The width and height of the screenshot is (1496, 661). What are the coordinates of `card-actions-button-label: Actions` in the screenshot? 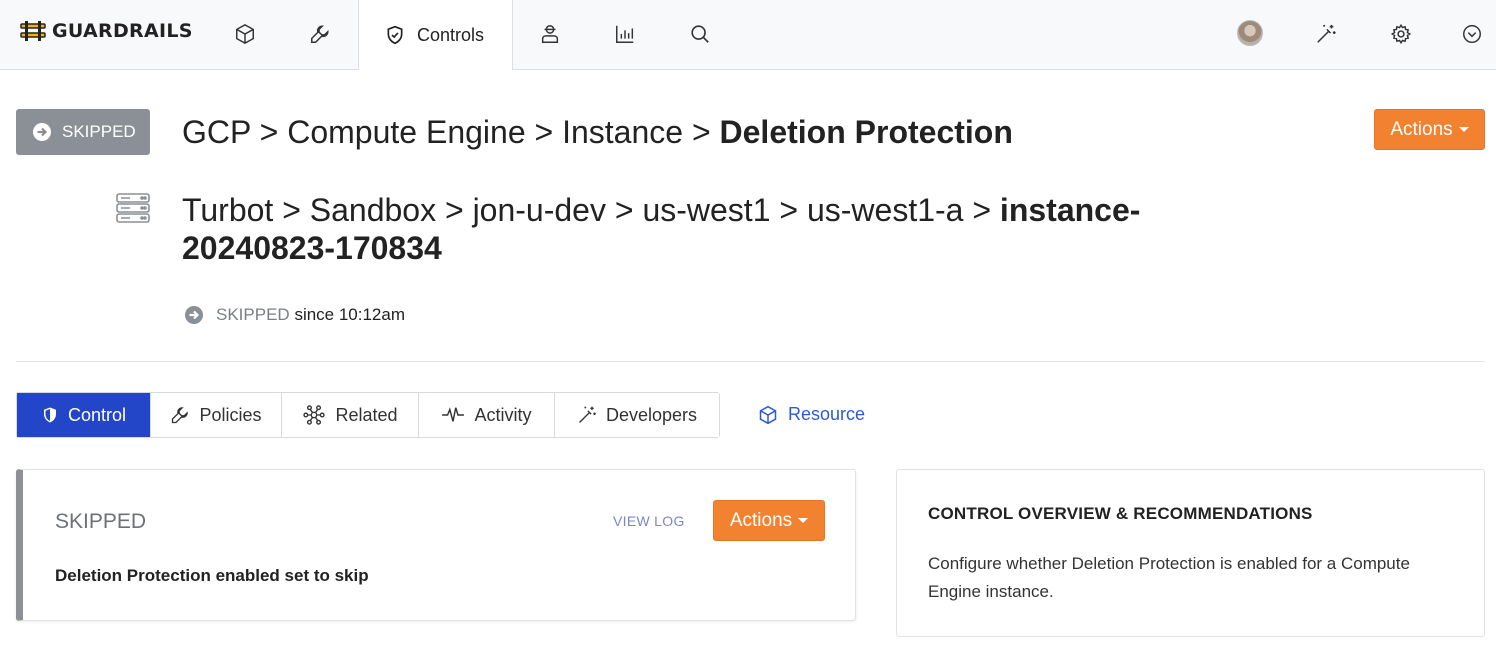 It's located at (761, 520).